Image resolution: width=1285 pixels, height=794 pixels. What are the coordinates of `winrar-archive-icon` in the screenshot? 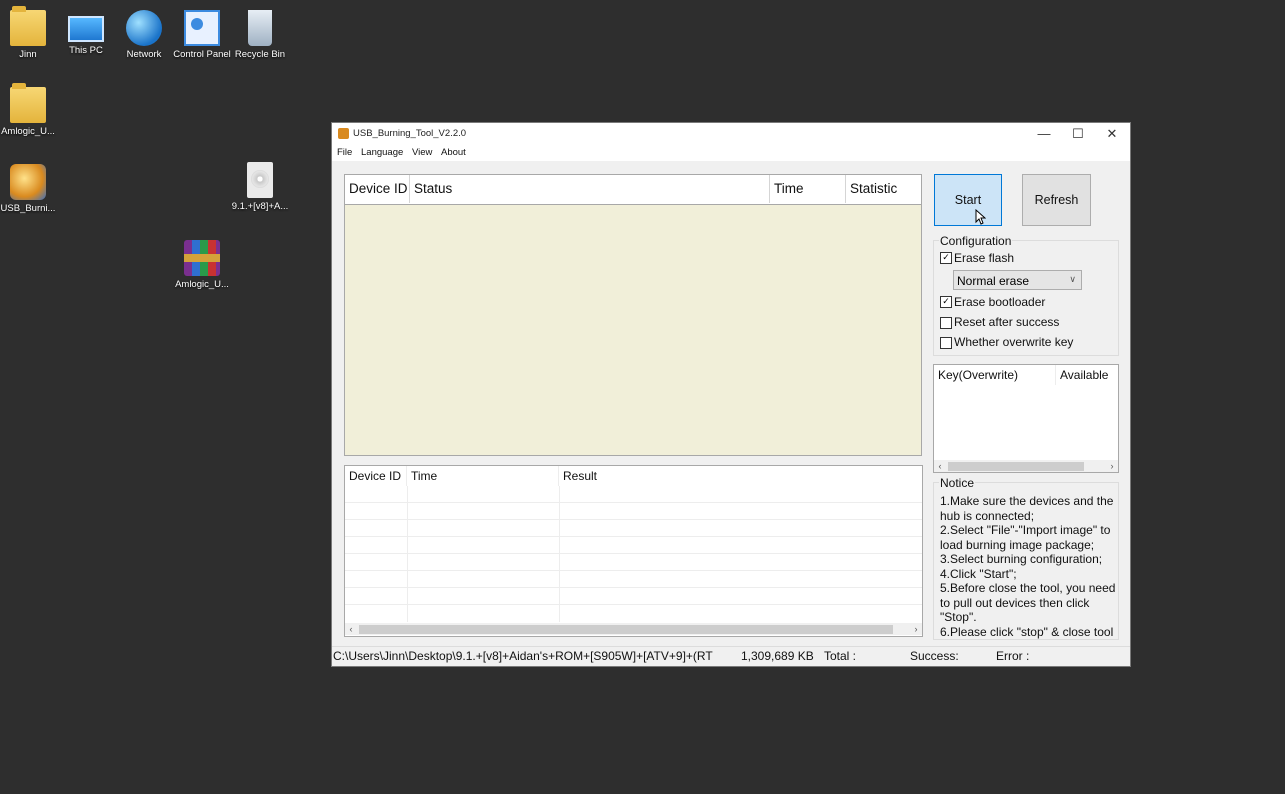 It's located at (202, 258).